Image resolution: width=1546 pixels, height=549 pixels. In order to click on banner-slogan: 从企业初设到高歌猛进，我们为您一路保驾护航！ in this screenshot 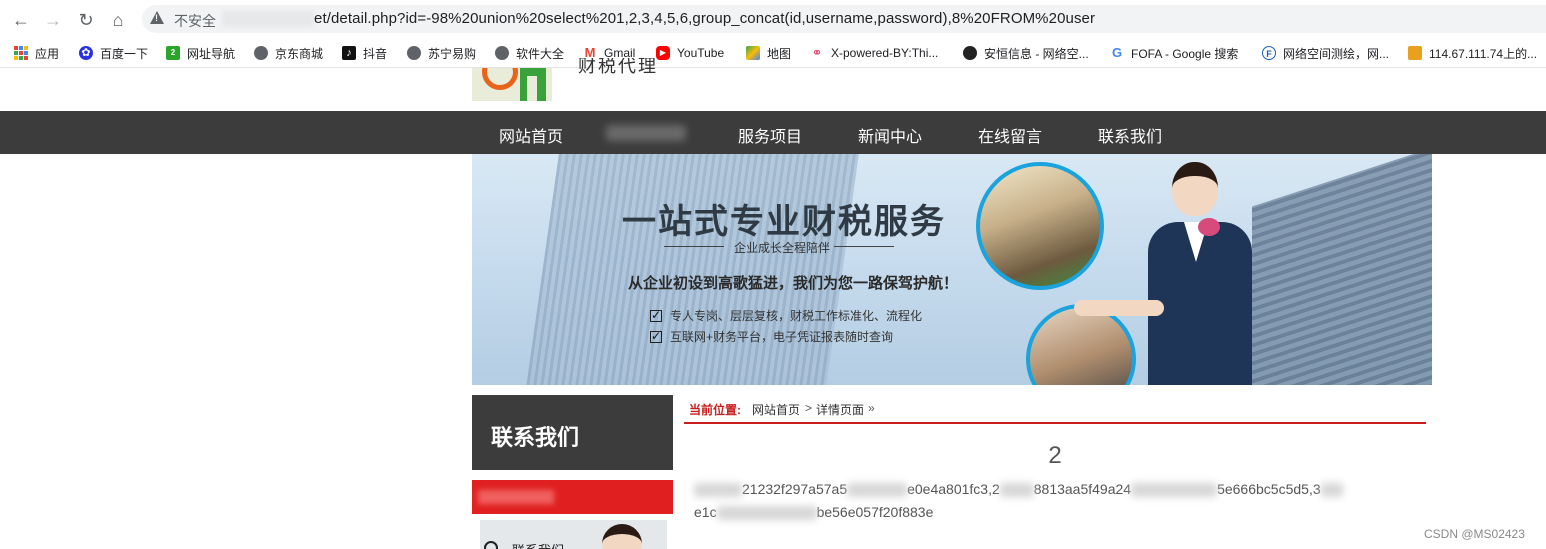, I will do `click(793, 283)`.